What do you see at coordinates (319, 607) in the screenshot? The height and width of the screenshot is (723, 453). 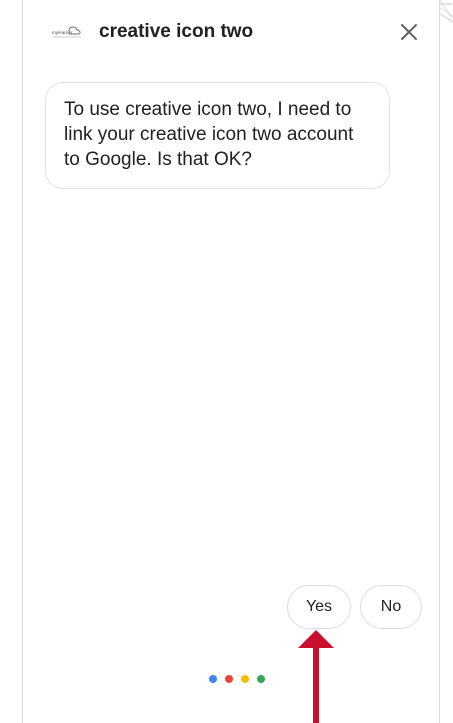 I see `yes-suggestion-chip: Yes` at bounding box center [319, 607].